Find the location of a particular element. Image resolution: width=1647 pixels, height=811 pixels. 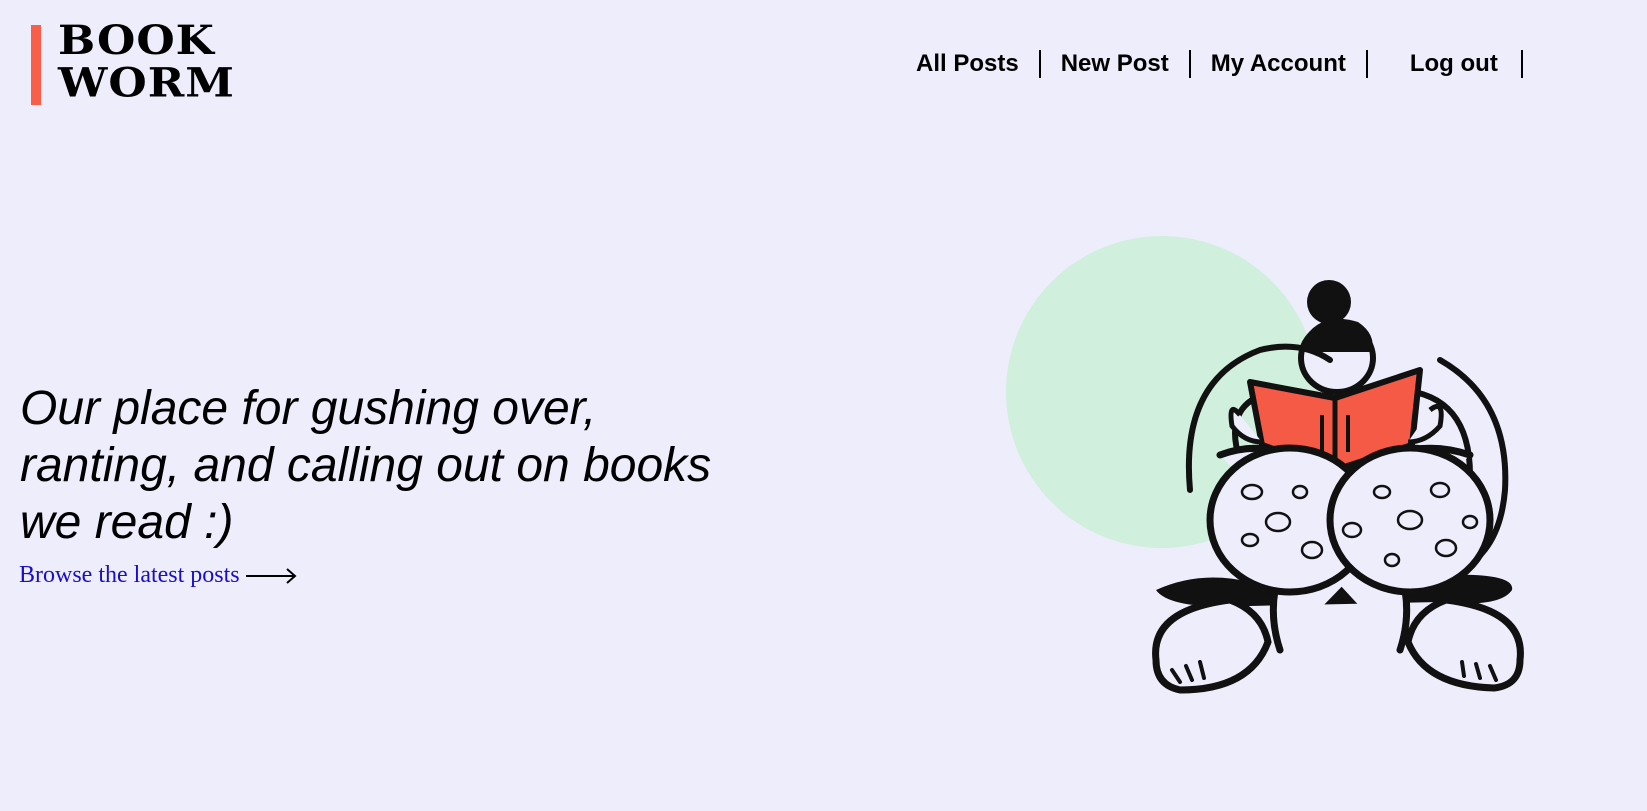

browse-posts-label: Browse the latest posts is located at coordinates (129, 575).